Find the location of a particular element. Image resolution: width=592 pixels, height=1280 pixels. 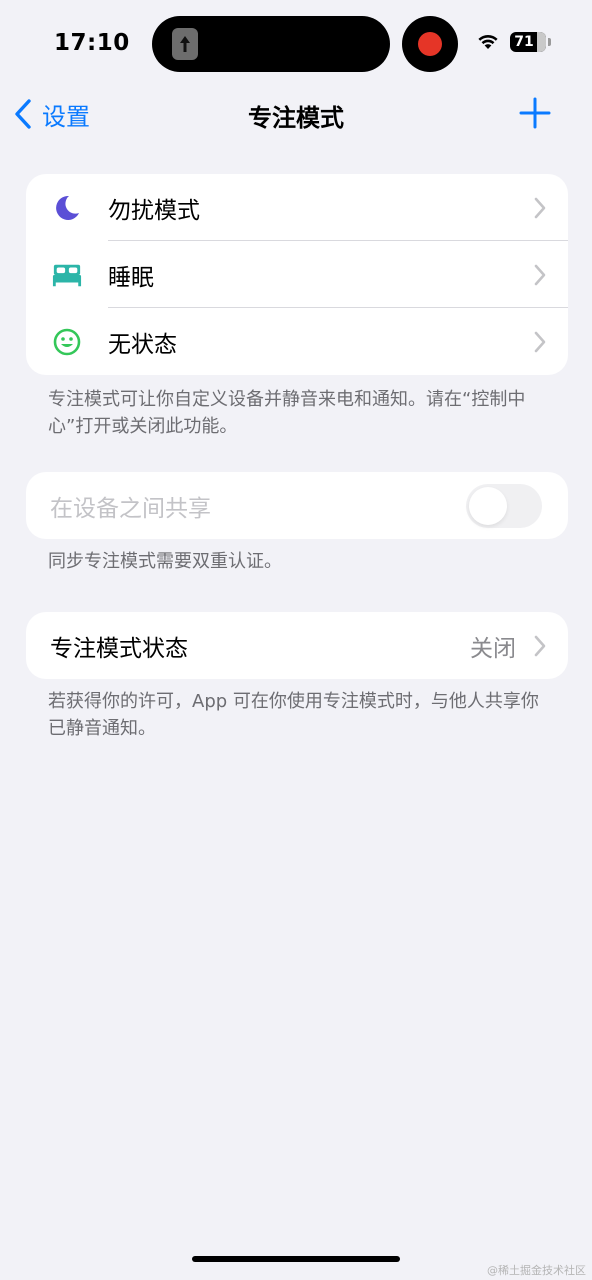

share-across-devices-toggle is located at coordinates (504, 505).